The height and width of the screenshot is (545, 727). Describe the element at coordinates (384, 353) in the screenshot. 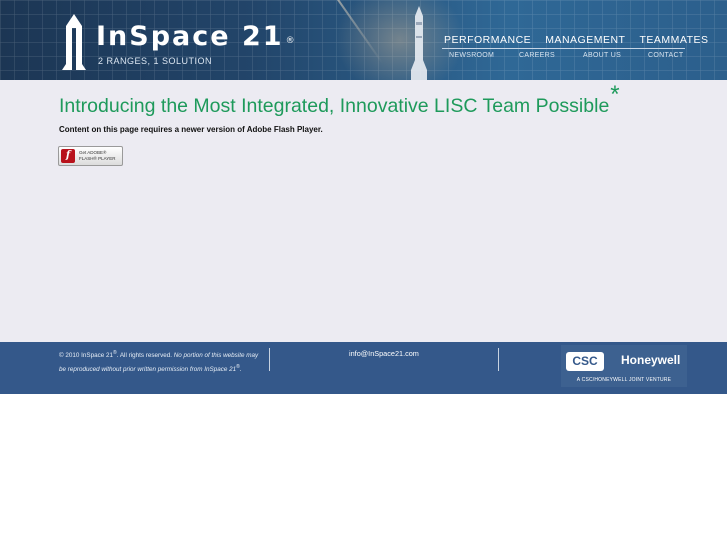

I see `contact-email-link: info@InSpace21.com` at that location.